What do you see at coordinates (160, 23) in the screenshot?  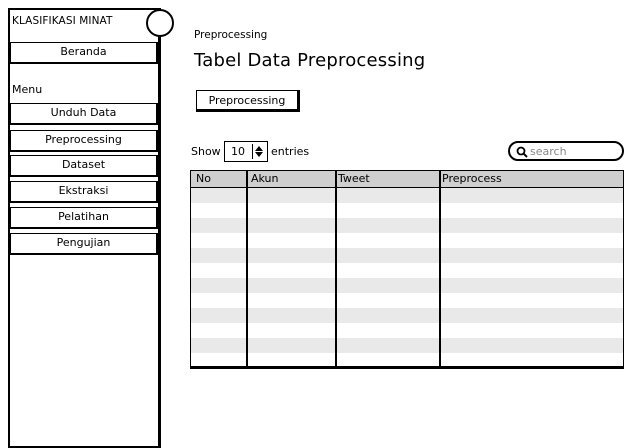 I see `logo-circle-icon` at bounding box center [160, 23].